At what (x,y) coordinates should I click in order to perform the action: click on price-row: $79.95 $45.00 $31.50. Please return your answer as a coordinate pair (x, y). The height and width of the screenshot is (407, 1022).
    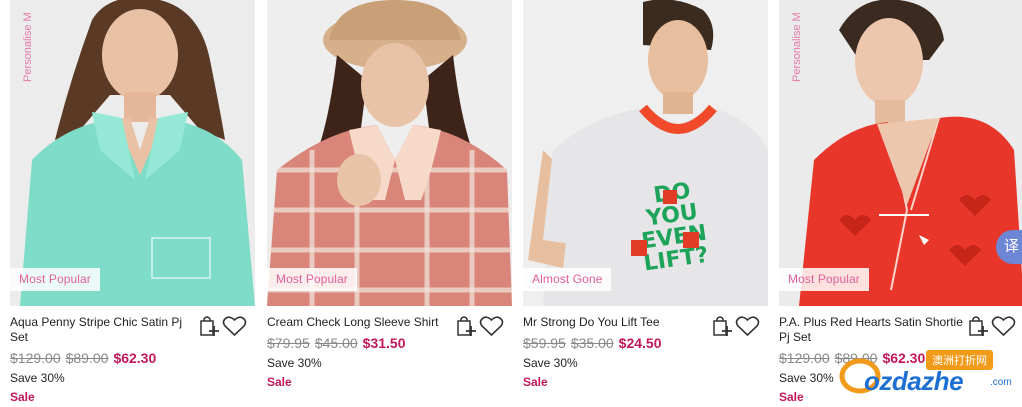
    Looking at the image, I should click on (389, 343).